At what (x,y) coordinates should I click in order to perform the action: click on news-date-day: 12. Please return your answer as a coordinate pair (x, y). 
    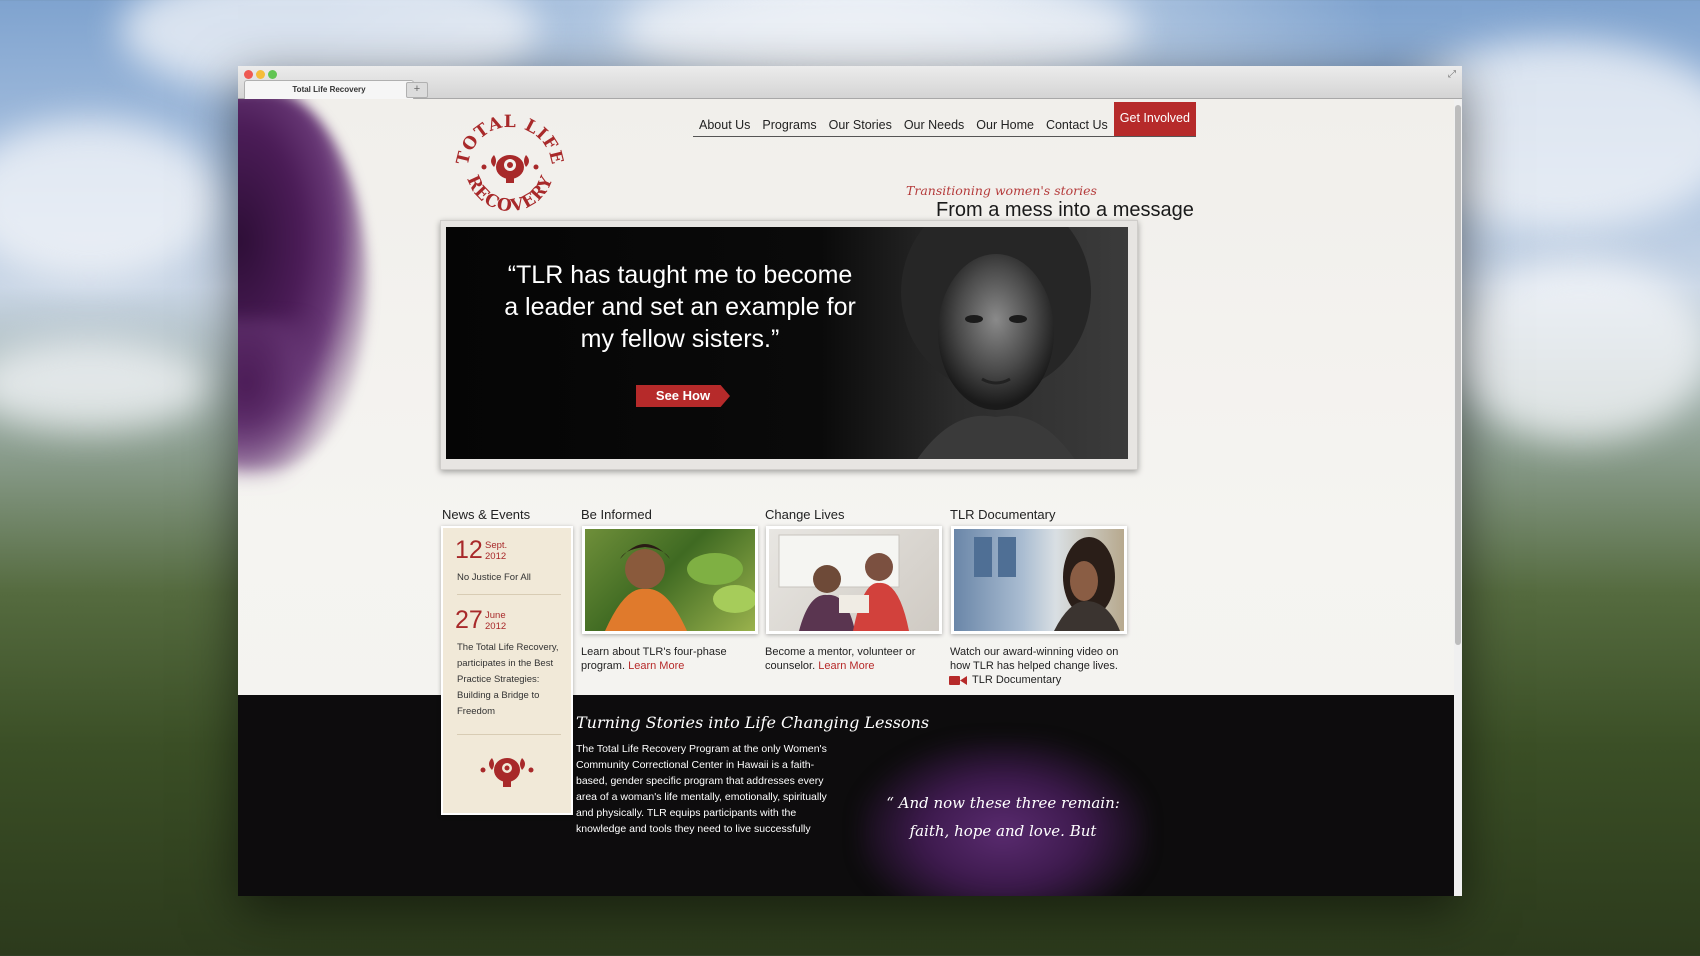
    Looking at the image, I should click on (469, 550).